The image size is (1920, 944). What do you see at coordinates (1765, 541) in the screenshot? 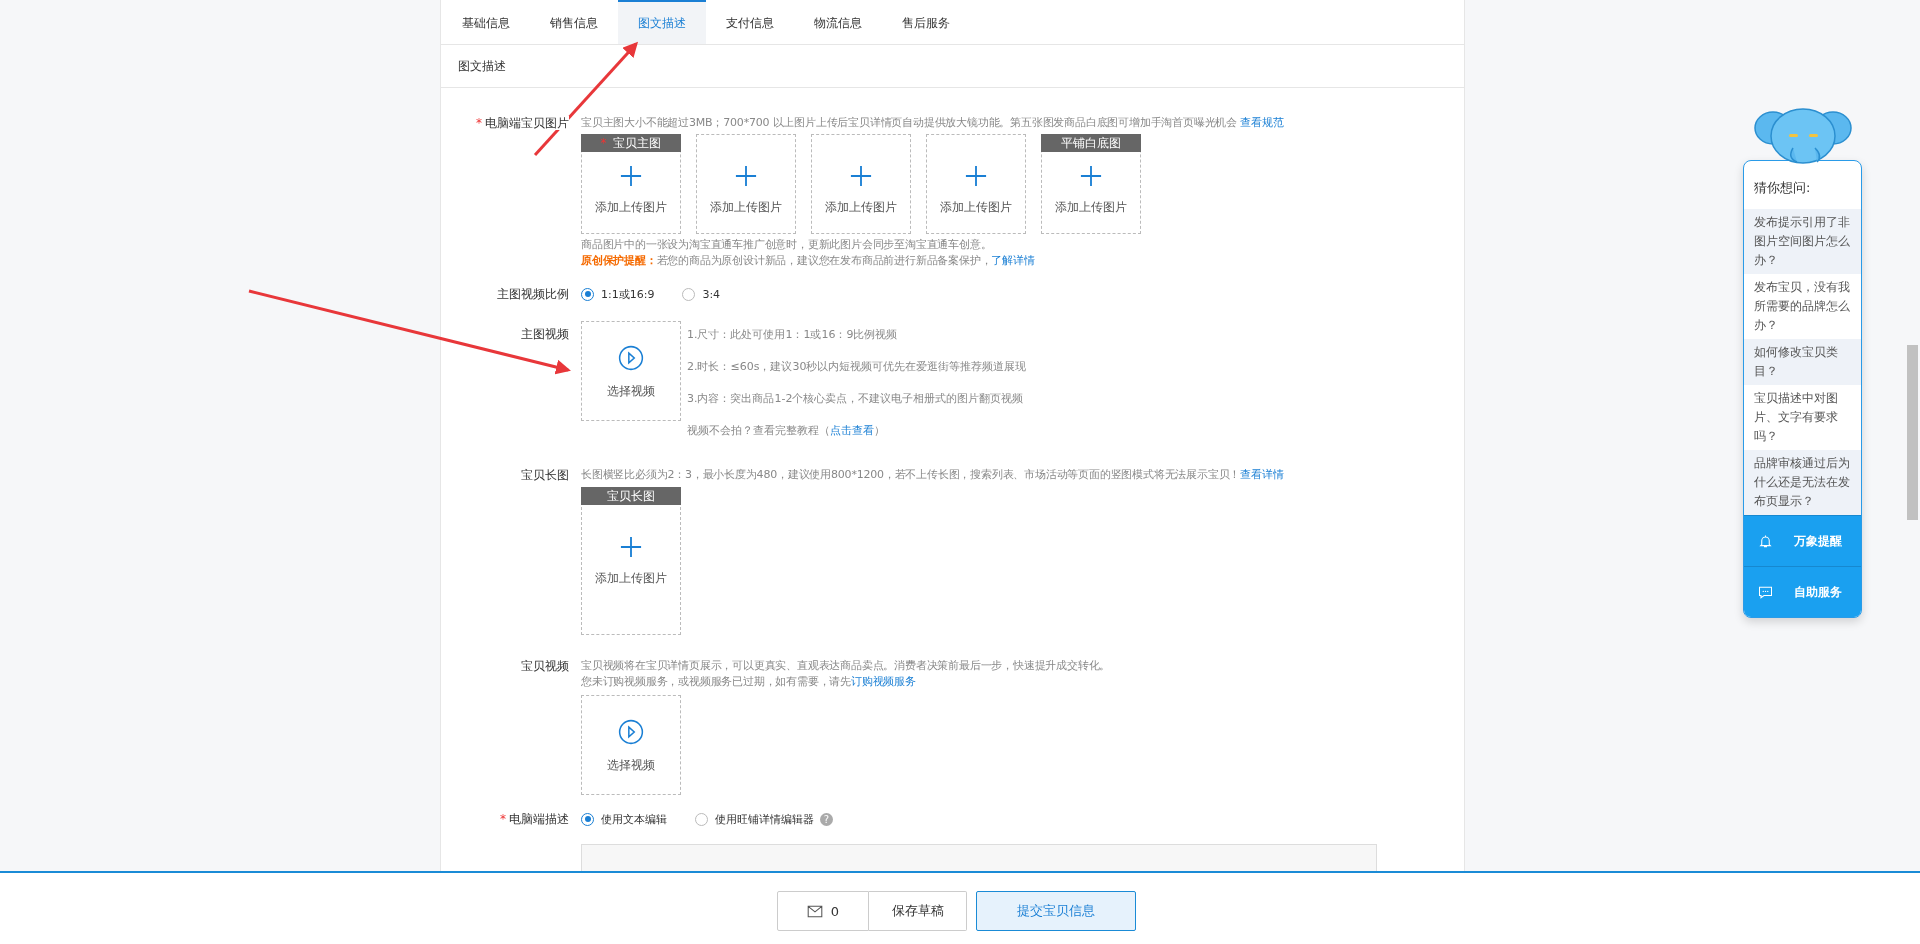
I see `bell-icon` at bounding box center [1765, 541].